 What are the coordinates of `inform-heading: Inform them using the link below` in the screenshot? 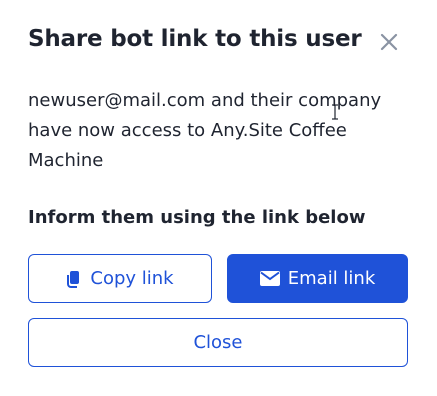 It's located at (197, 217).